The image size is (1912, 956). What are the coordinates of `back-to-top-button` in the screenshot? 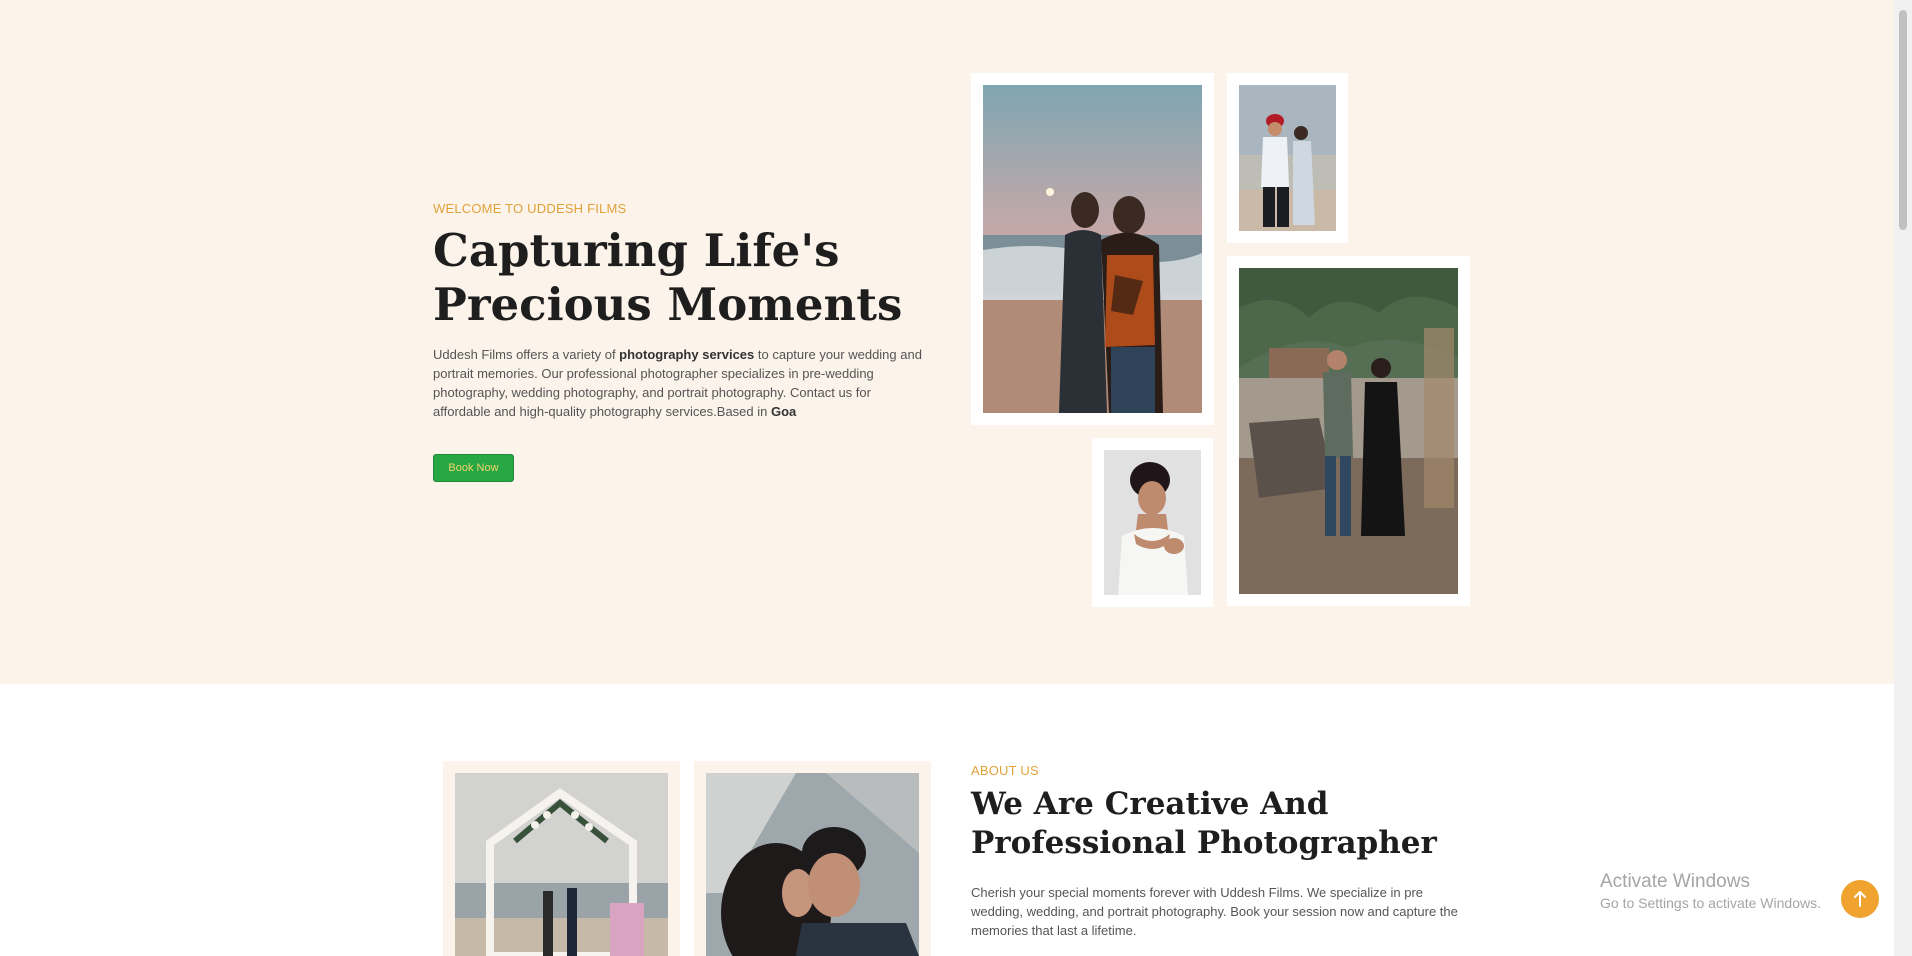 It's located at (1860, 899).